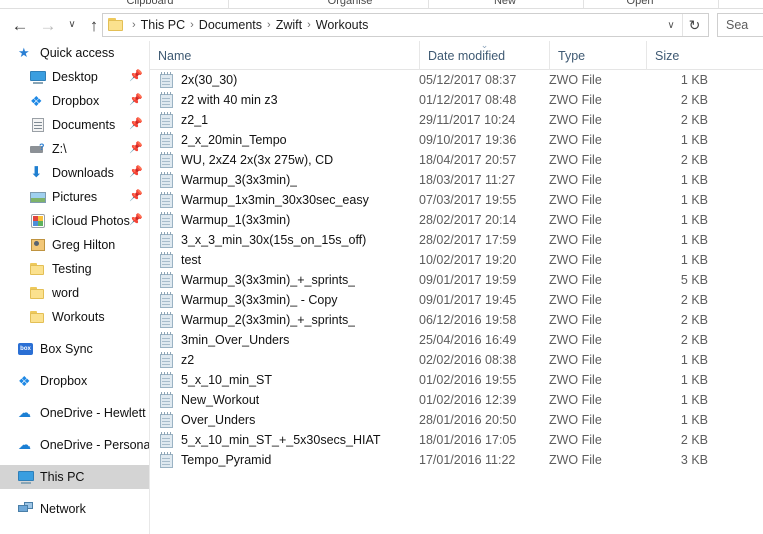  What do you see at coordinates (456, 420) in the screenshot?
I see `table-row: Over_Unders 28/01/2016 20:50 ZWO File 1 KB` at bounding box center [456, 420].